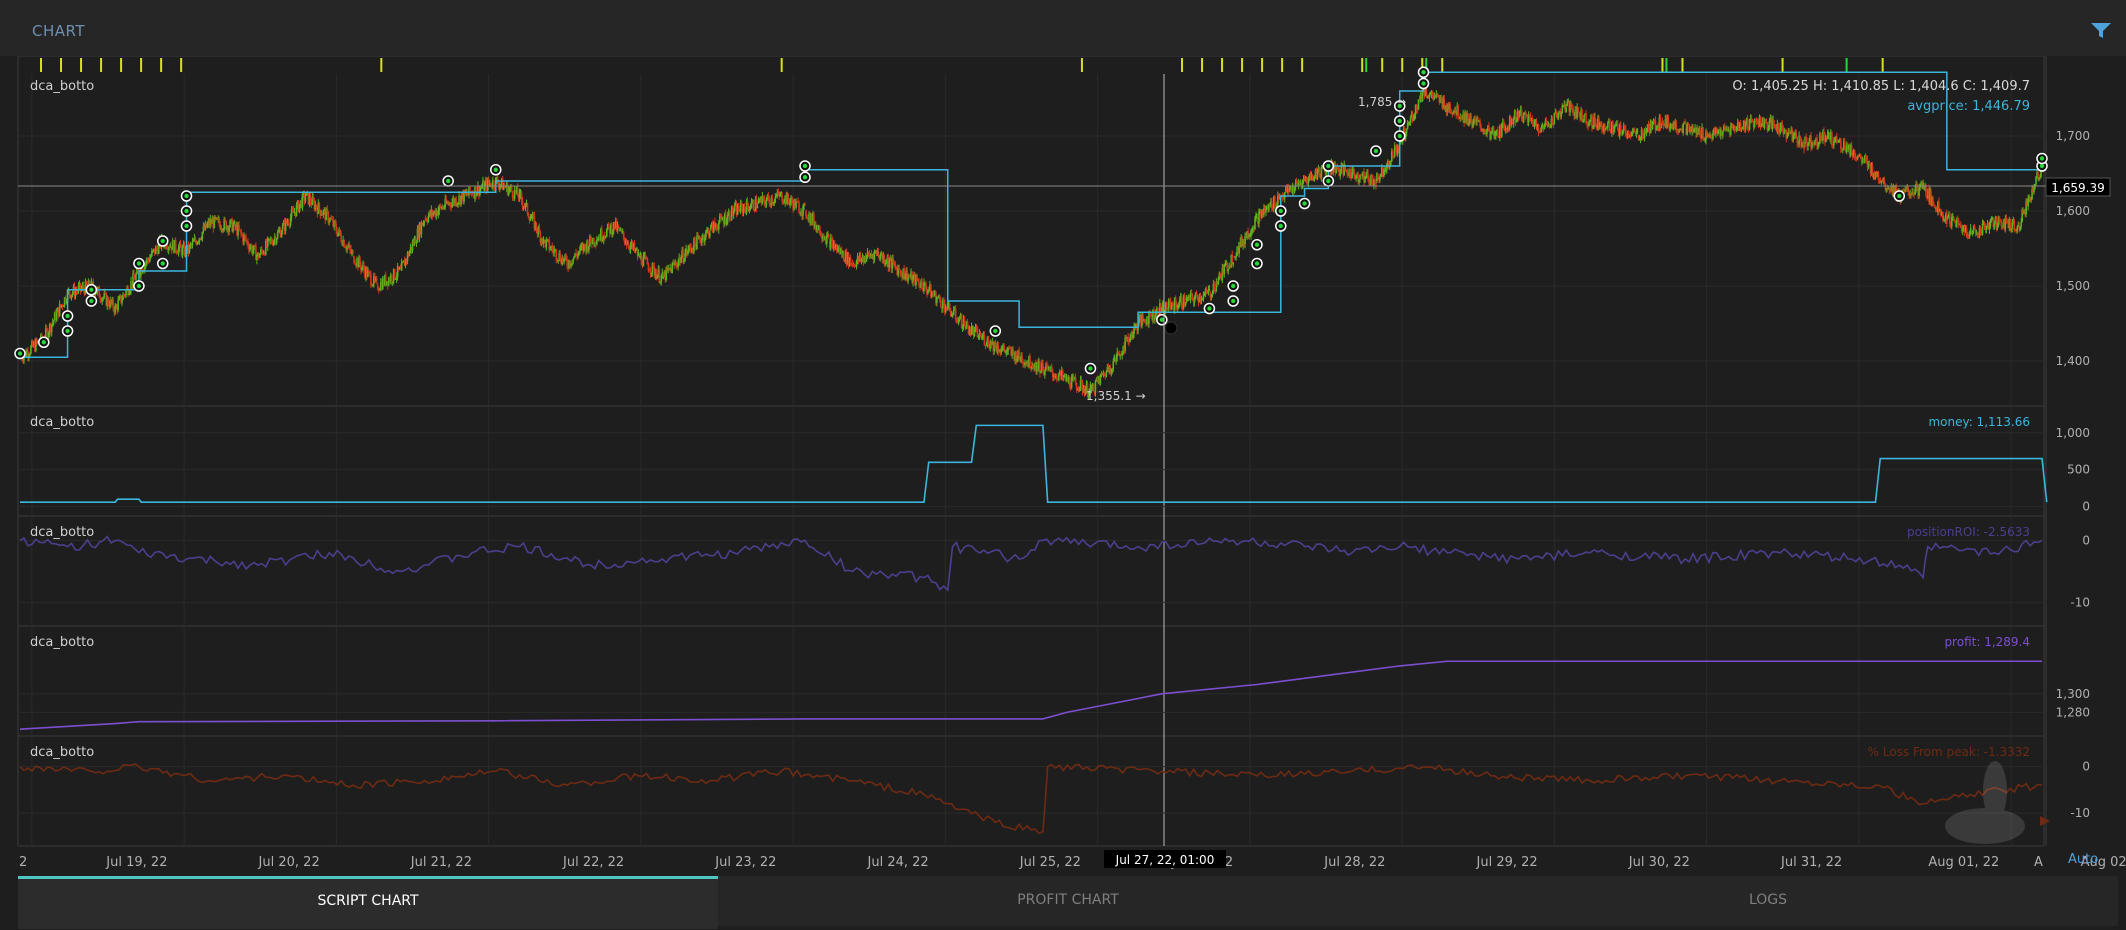 The width and height of the screenshot is (2126, 930). I want to click on x-tick-label: Jul 20, 22, so click(289, 862).